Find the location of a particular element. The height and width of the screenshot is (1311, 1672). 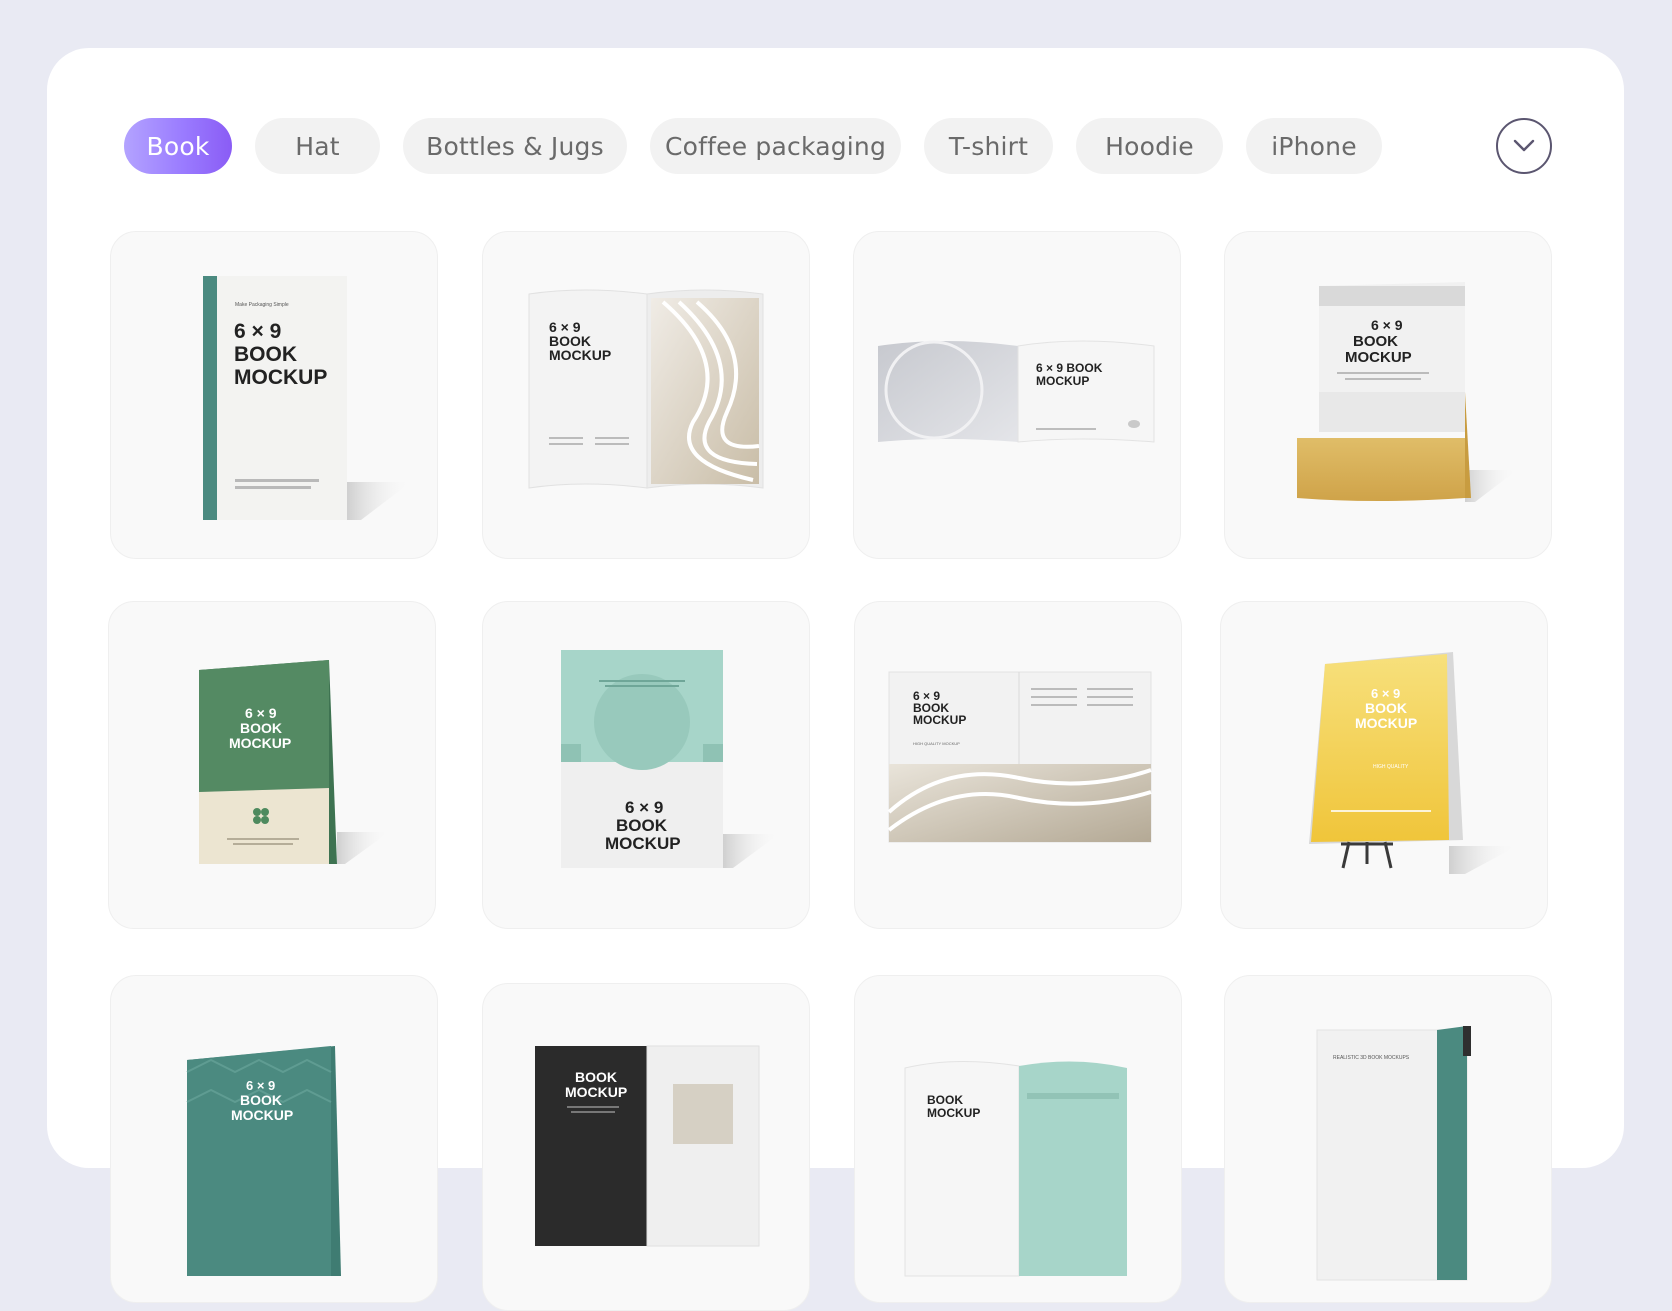

more-categories-button is located at coordinates (1524, 146).